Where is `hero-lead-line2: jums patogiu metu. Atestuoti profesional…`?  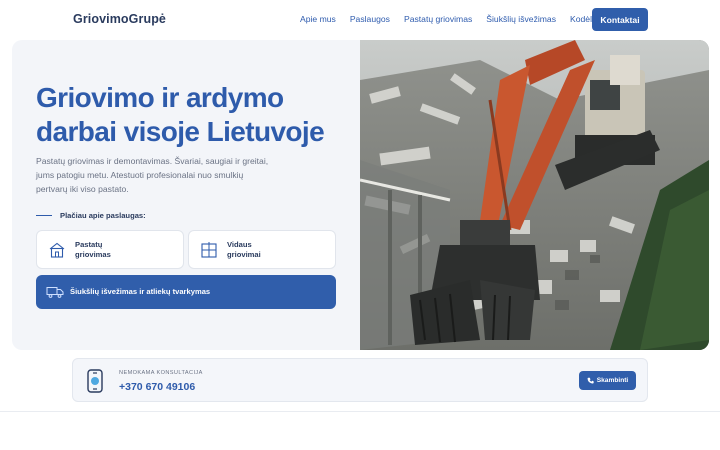
hero-lead-line2: jums patogiu metu. Atestuoti profesional… is located at coordinates (140, 175).